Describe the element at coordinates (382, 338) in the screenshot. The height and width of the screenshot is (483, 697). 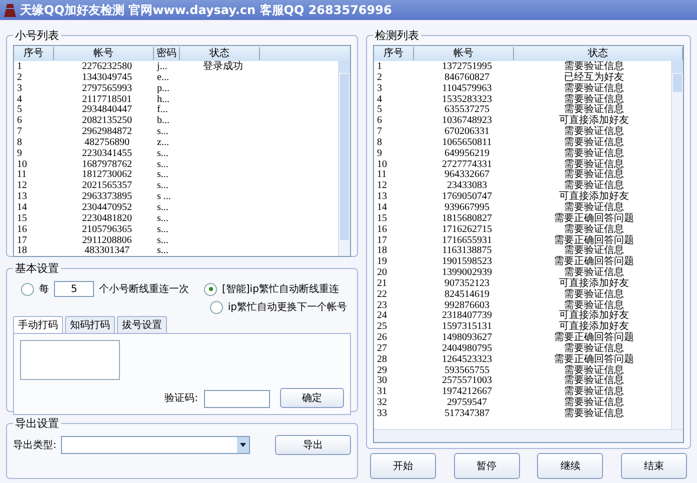
I see `table-cell: 26` at that location.